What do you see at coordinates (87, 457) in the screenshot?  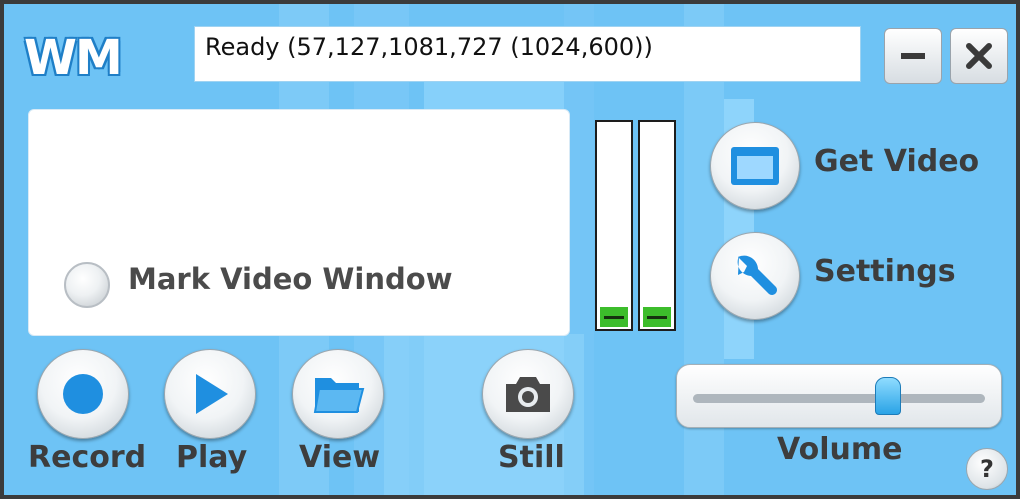 I see `record-label: Record` at bounding box center [87, 457].